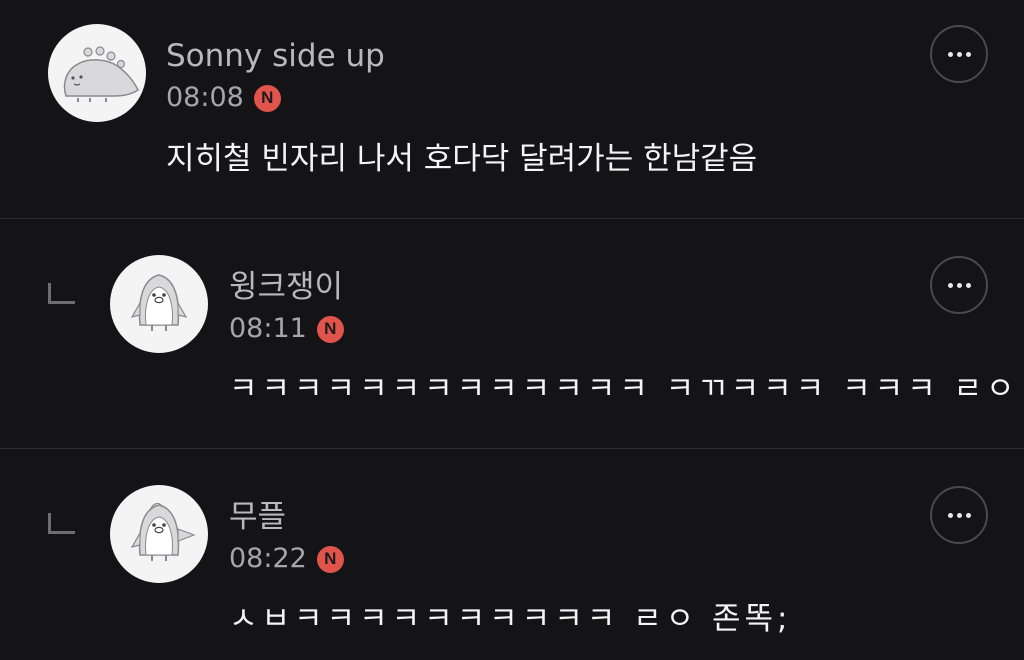  Describe the element at coordinates (101, 74) in the screenshot. I see `dinosaur-avatar-icon` at that location.